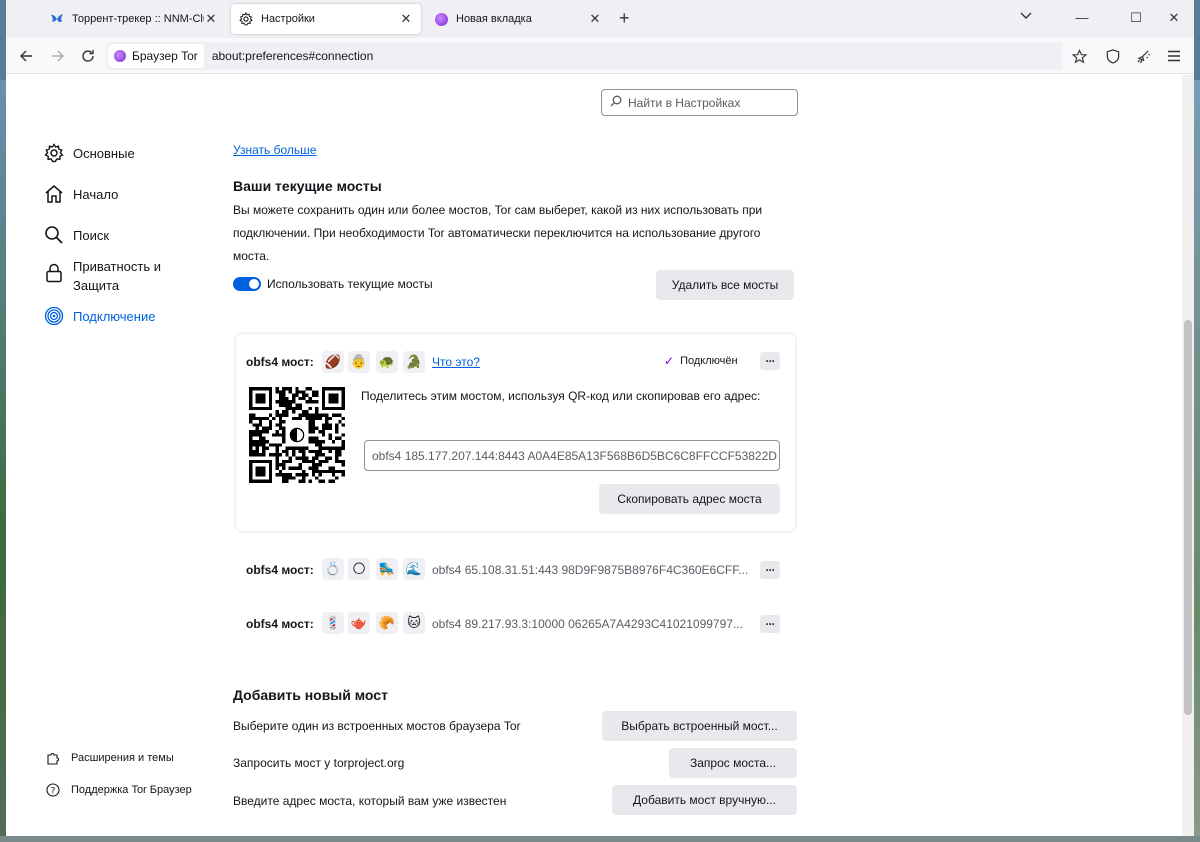 Image resolution: width=1200 pixels, height=842 pixels. What do you see at coordinates (1188, 517) in the screenshot?
I see `scrollbar-thumb` at bounding box center [1188, 517].